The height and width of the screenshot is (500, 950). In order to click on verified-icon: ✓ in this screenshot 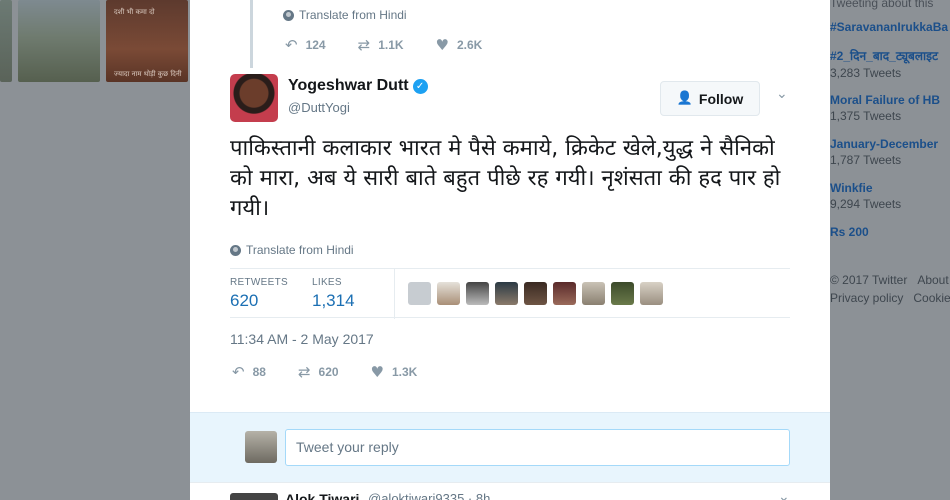, I will do `click(420, 86)`.